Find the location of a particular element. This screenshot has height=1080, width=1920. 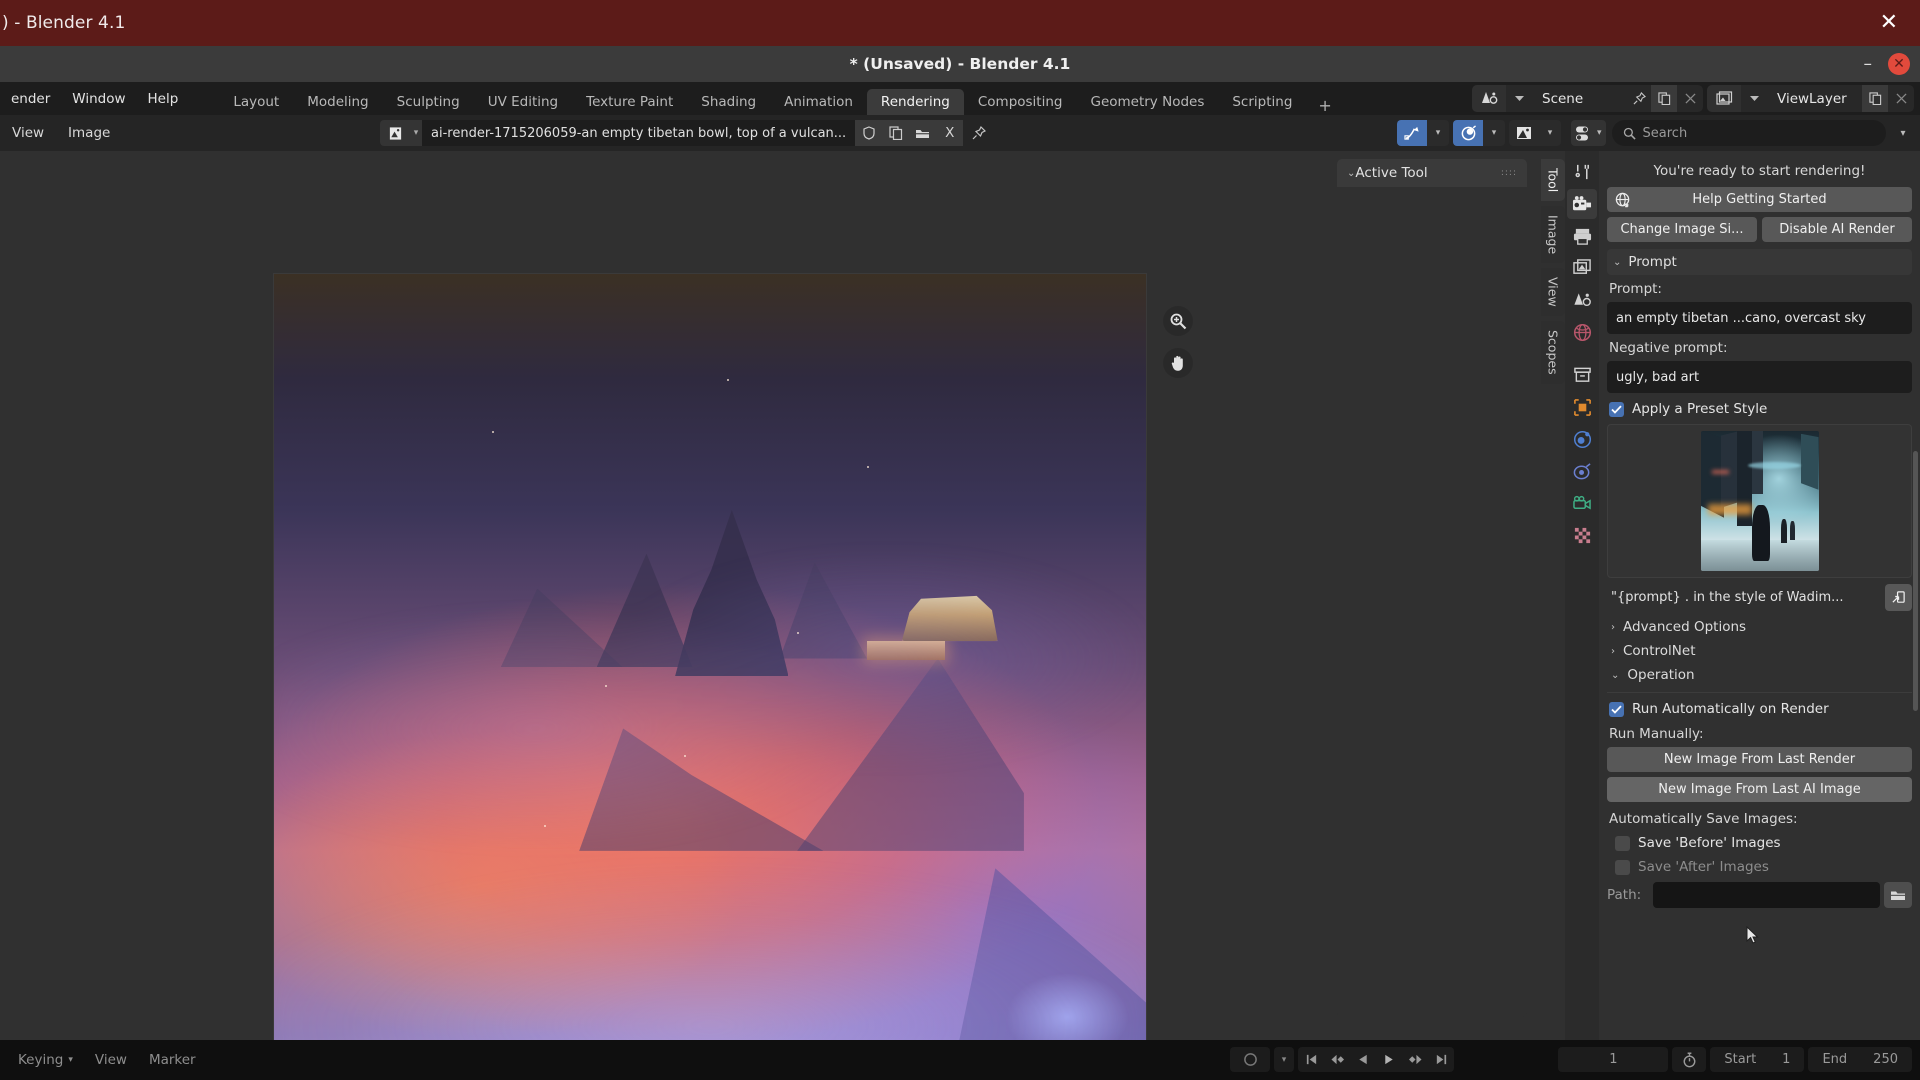

record-circle-icon is located at coordinates (1250, 1059).